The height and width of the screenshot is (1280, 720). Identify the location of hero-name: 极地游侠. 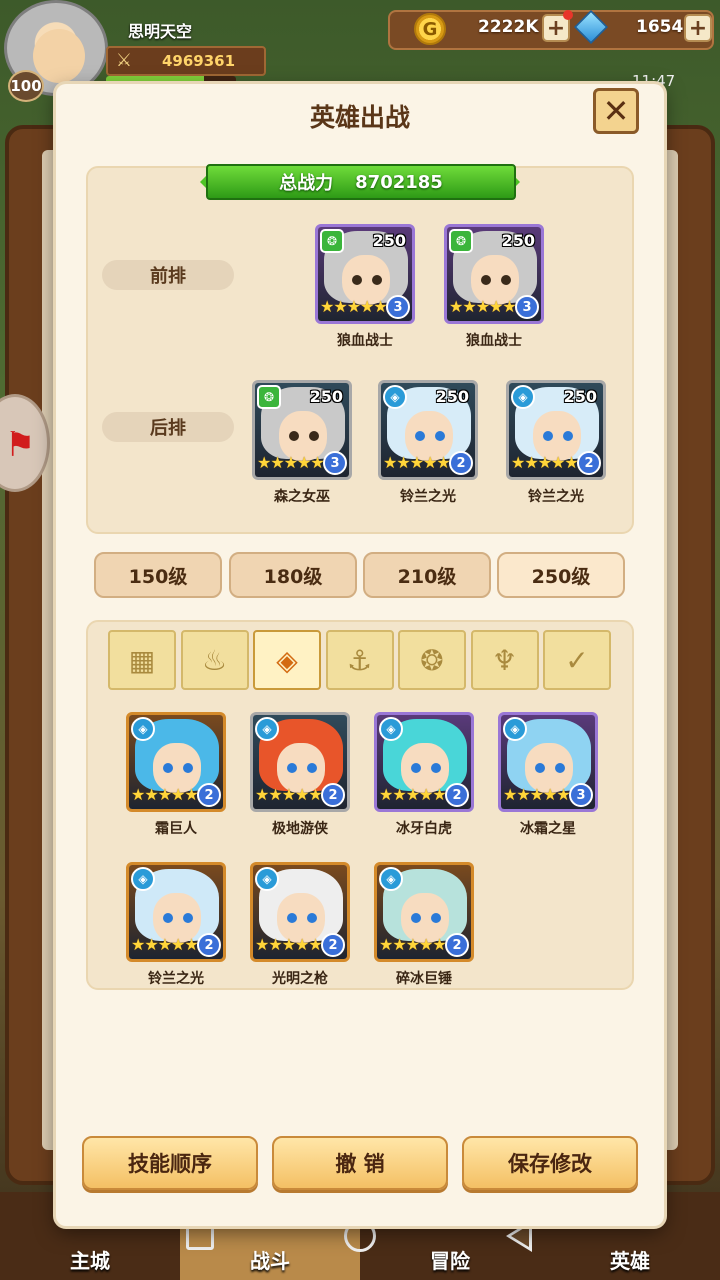
(300, 829).